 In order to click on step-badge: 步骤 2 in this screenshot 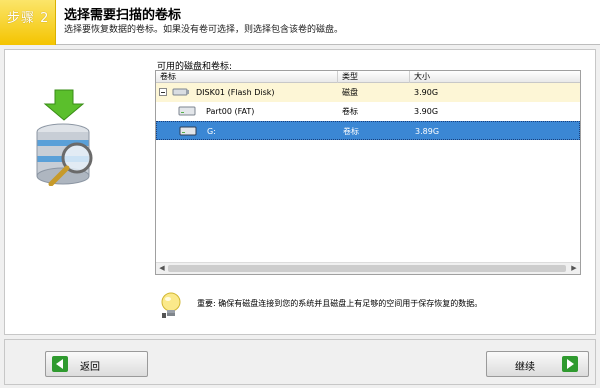, I will do `click(28, 22)`.